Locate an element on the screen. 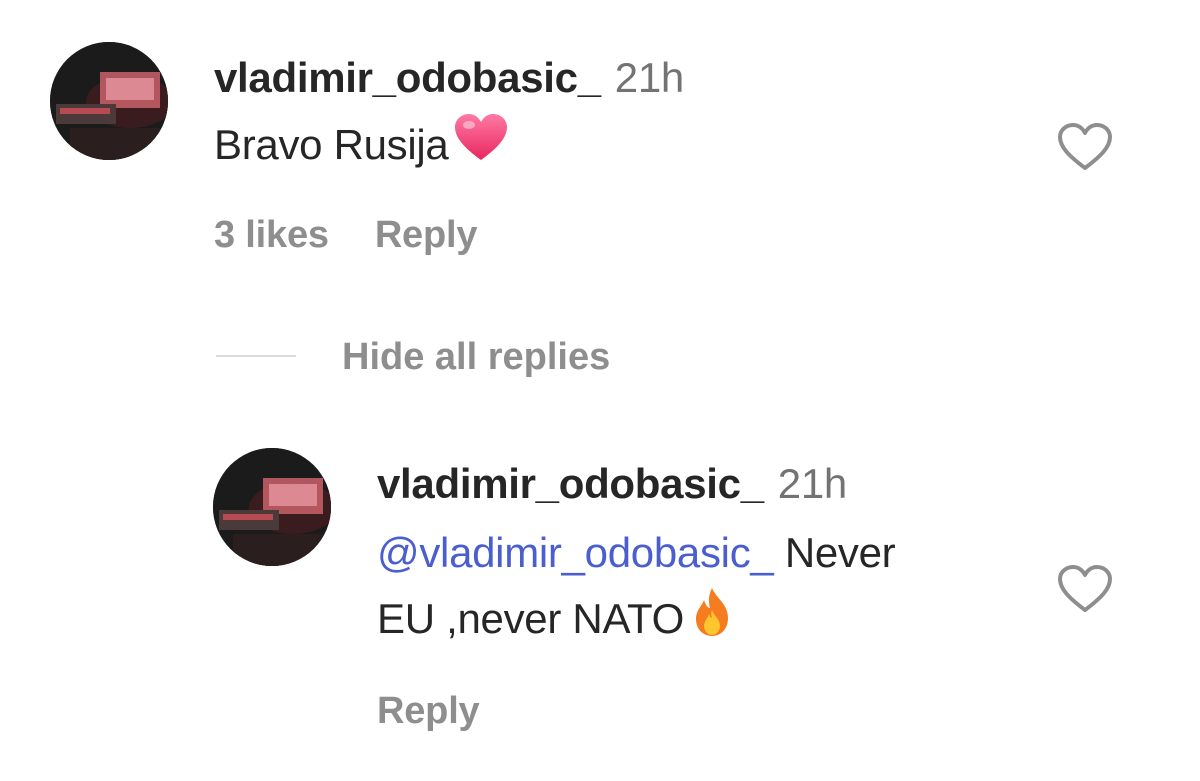 The height and width of the screenshot is (781, 1200). likes-count: 3 likes is located at coordinates (271, 235).